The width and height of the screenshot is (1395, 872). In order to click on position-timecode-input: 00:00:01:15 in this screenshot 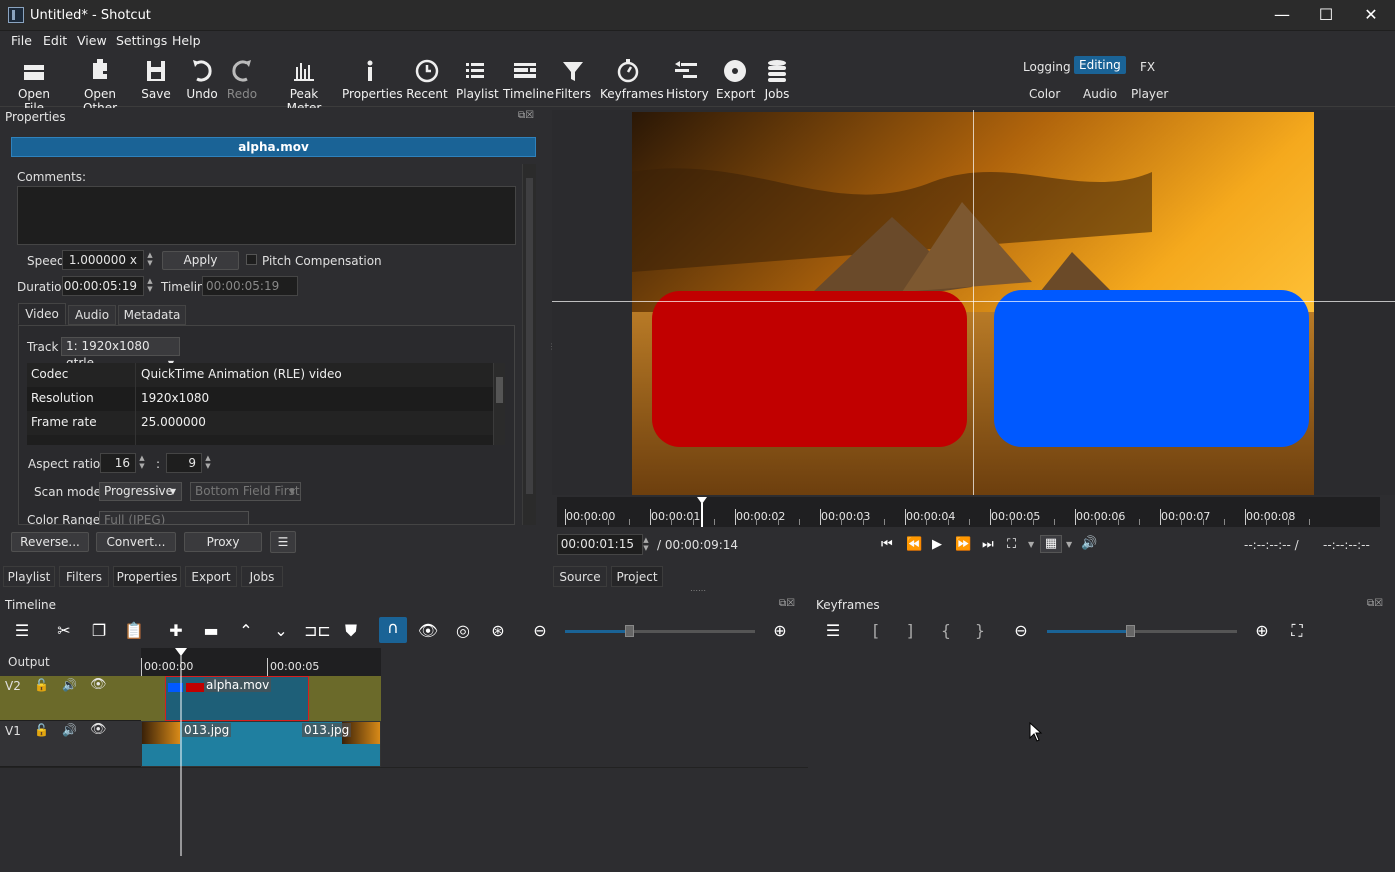, I will do `click(600, 544)`.